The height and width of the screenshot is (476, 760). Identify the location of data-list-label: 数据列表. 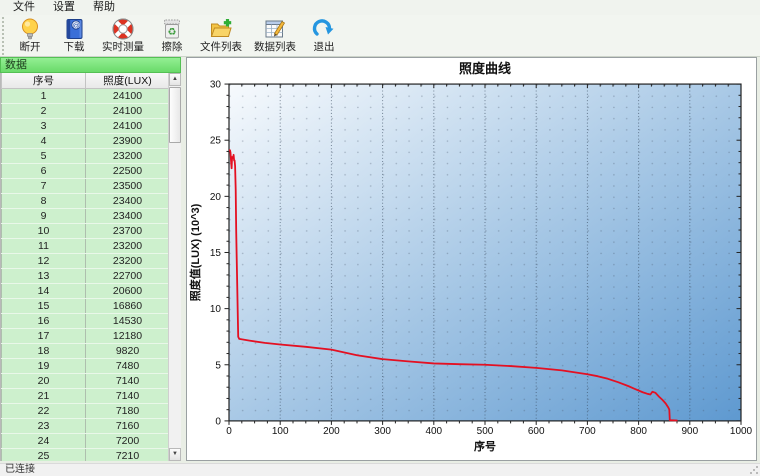
(275, 47).